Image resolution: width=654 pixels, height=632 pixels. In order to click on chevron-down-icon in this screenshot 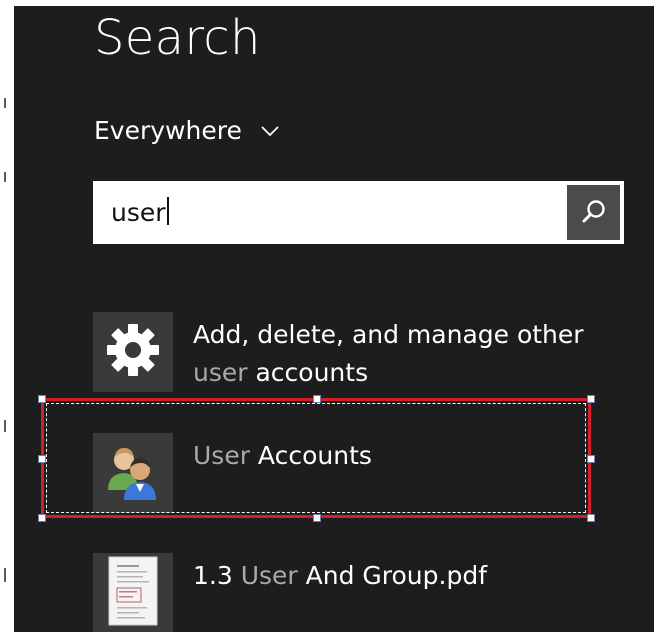, I will do `click(270, 131)`.